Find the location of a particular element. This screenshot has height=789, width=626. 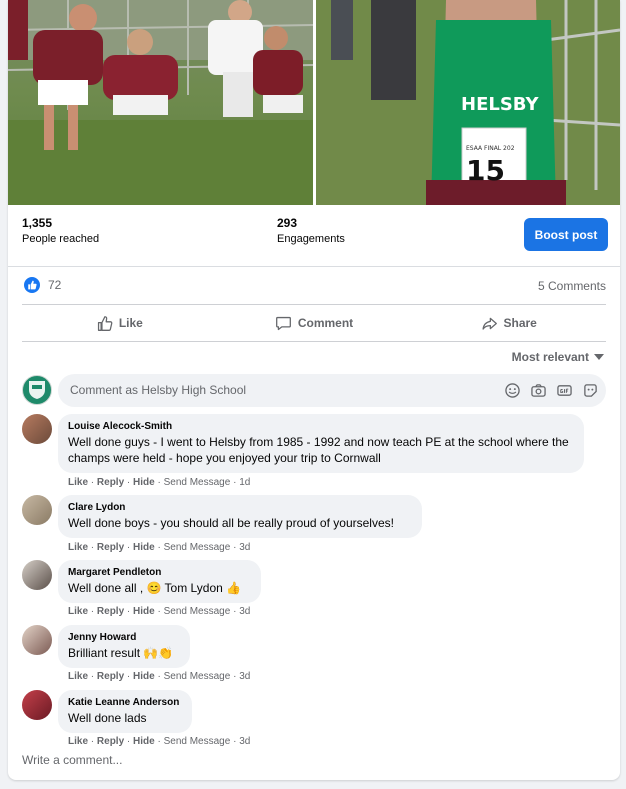

people-reached: 1,355 People reached is located at coordinates (60, 230).